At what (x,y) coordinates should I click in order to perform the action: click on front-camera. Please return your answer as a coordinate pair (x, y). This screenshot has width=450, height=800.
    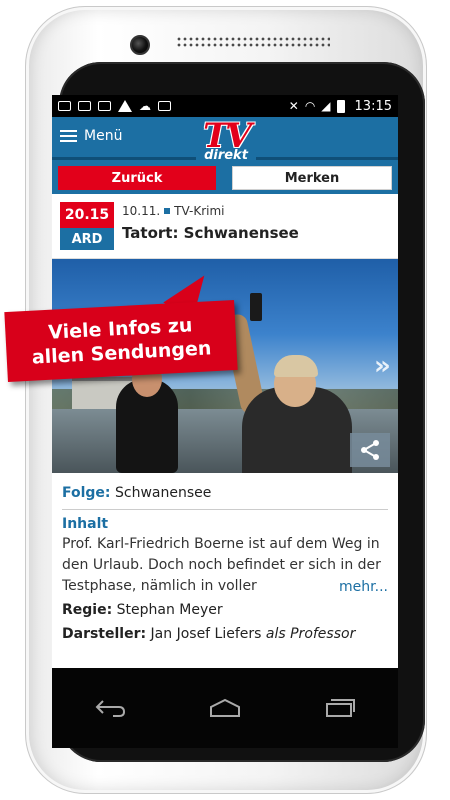
    Looking at the image, I should click on (140, 45).